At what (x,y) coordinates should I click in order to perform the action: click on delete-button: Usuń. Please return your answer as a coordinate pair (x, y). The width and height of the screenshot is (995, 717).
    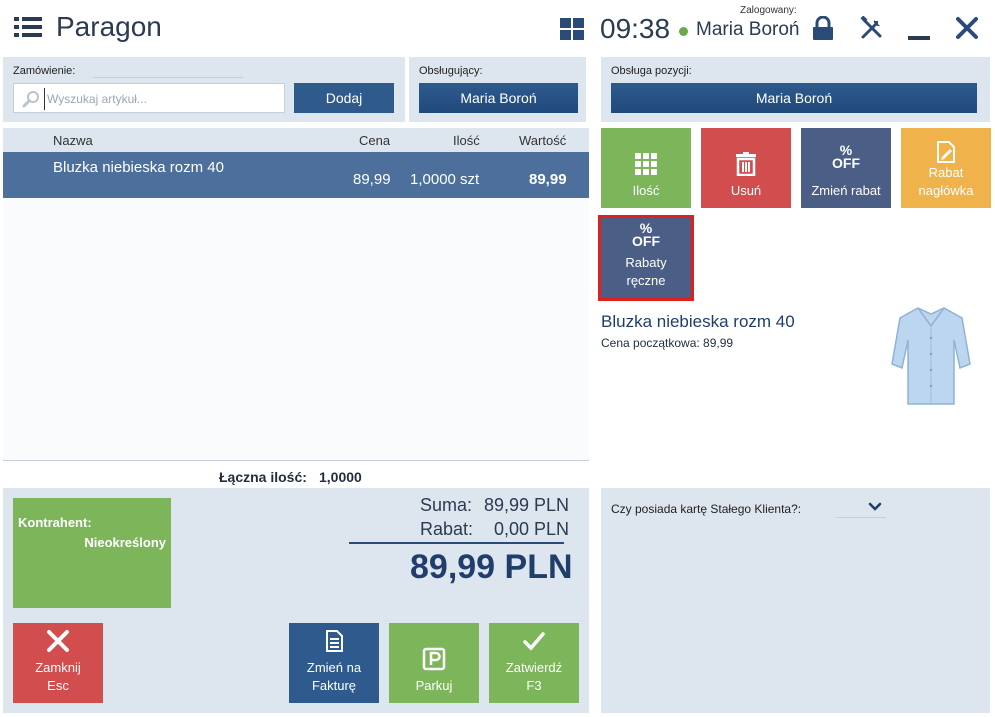
    Looking at the image, I should click on (746, 168).